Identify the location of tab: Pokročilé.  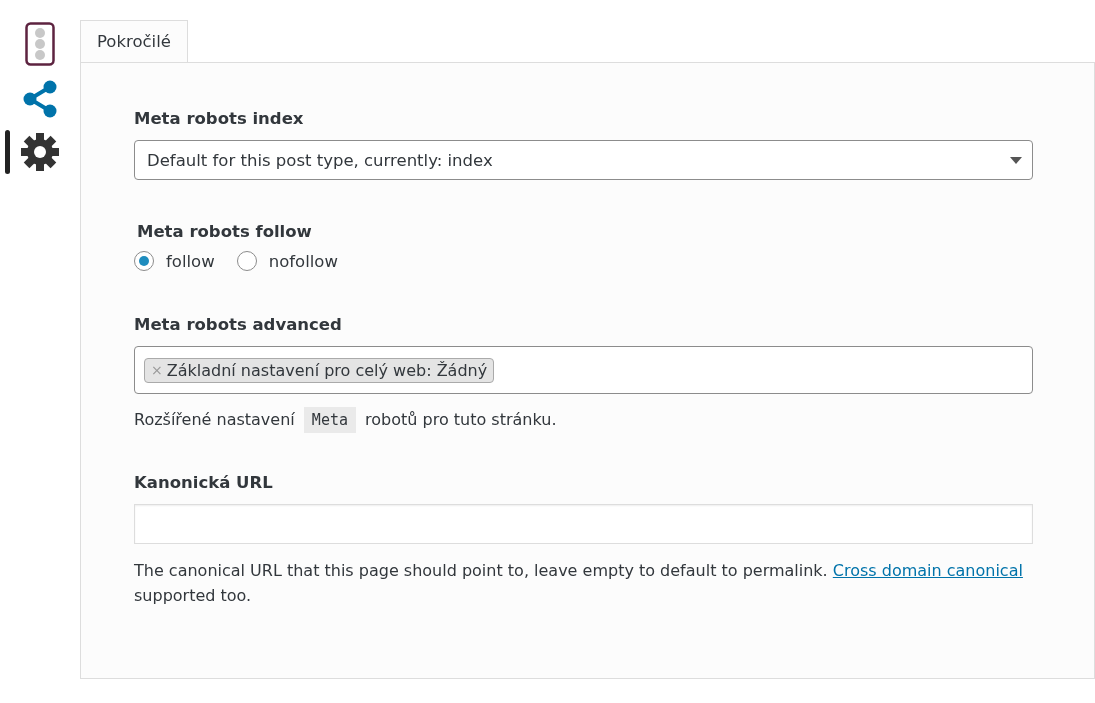
(134, 41).